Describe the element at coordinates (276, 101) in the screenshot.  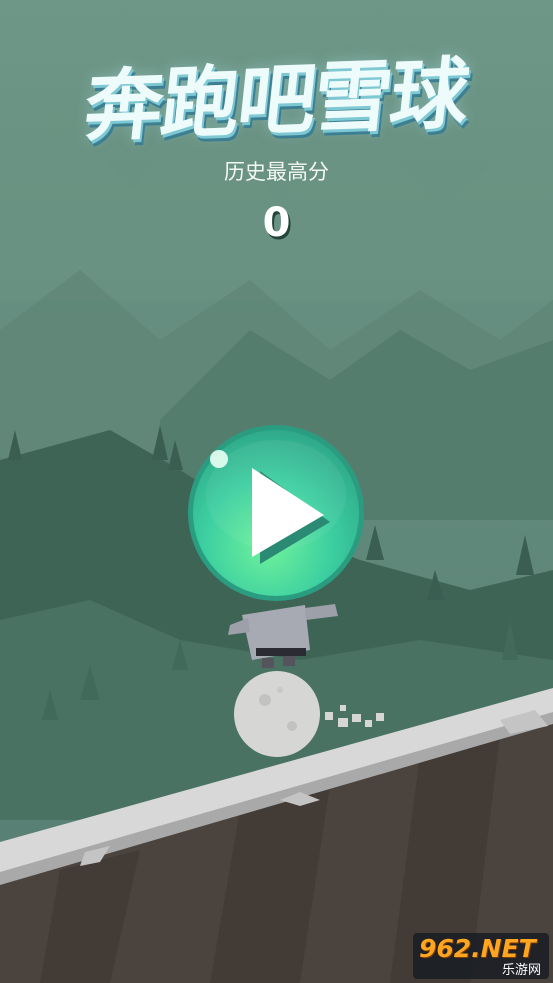
I see `game-title: 奔跑吧雪球` at that location.